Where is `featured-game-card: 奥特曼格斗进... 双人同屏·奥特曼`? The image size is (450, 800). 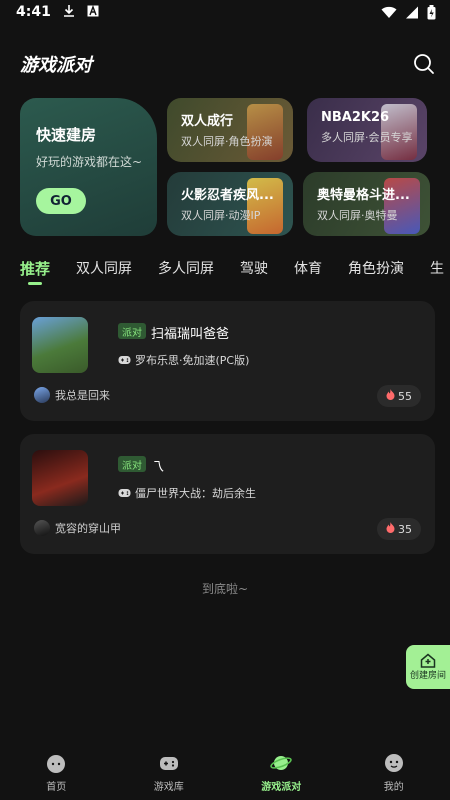
featured-game-card: 奥特曼格斗进... 双人同屏·奥特曼 is located at coordinates (366, 204).